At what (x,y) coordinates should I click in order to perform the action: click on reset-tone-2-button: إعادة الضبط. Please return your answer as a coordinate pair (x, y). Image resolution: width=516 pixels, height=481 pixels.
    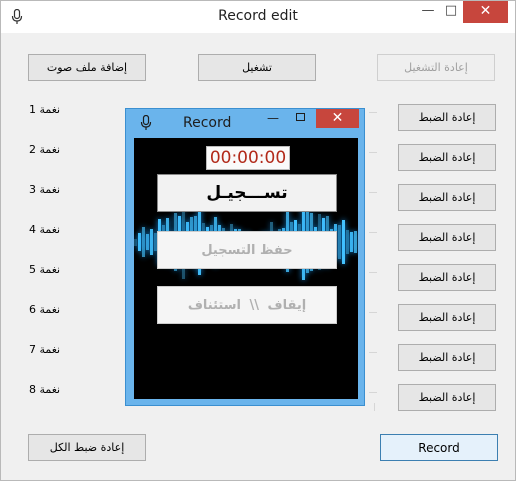
    Looking at the image, I should click on (447, 157).